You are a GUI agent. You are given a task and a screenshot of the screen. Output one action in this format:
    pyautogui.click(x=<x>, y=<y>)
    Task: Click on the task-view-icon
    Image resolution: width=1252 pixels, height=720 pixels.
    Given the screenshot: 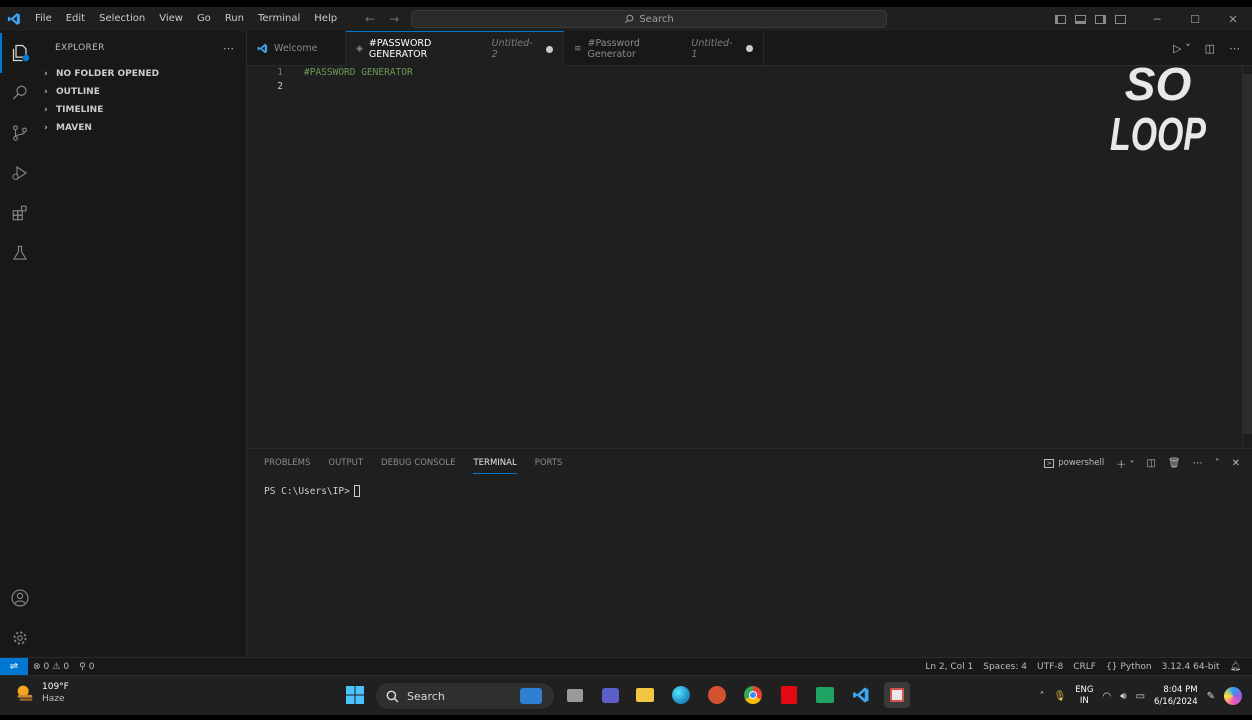 What is the action you would take?
    pyautogui.click(x=575, y=695)
    